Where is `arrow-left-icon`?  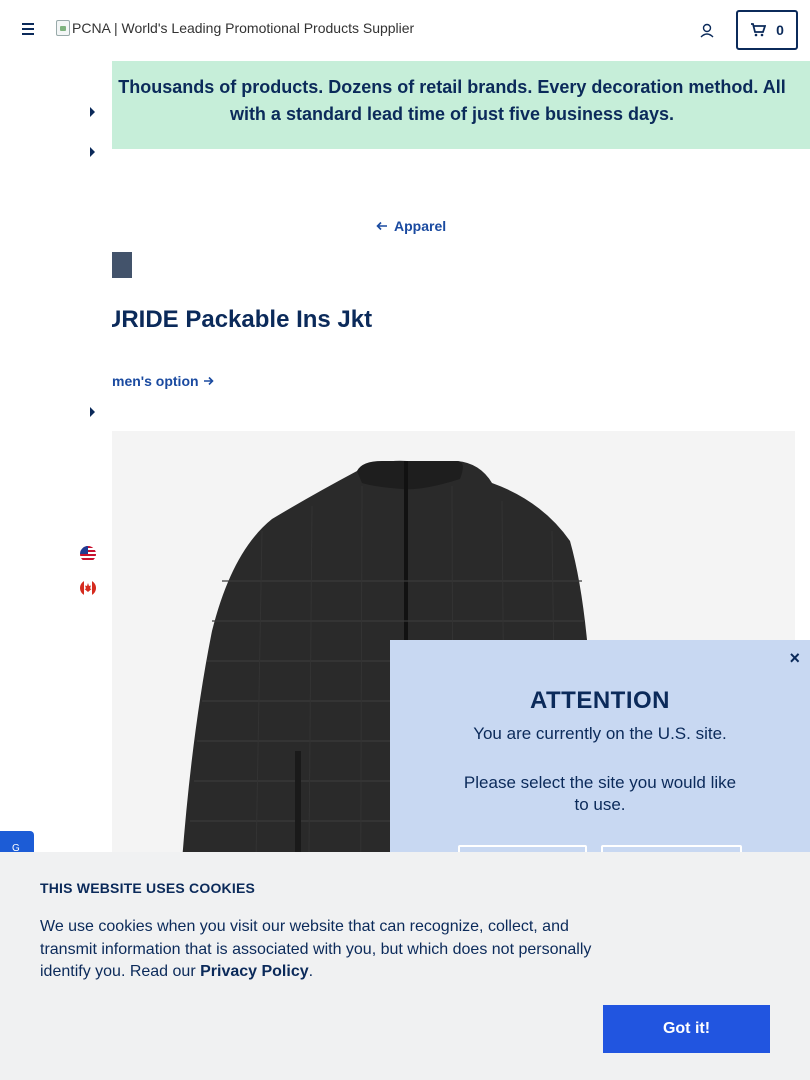 arrow-left-icon is located at coordinates (381, 226).